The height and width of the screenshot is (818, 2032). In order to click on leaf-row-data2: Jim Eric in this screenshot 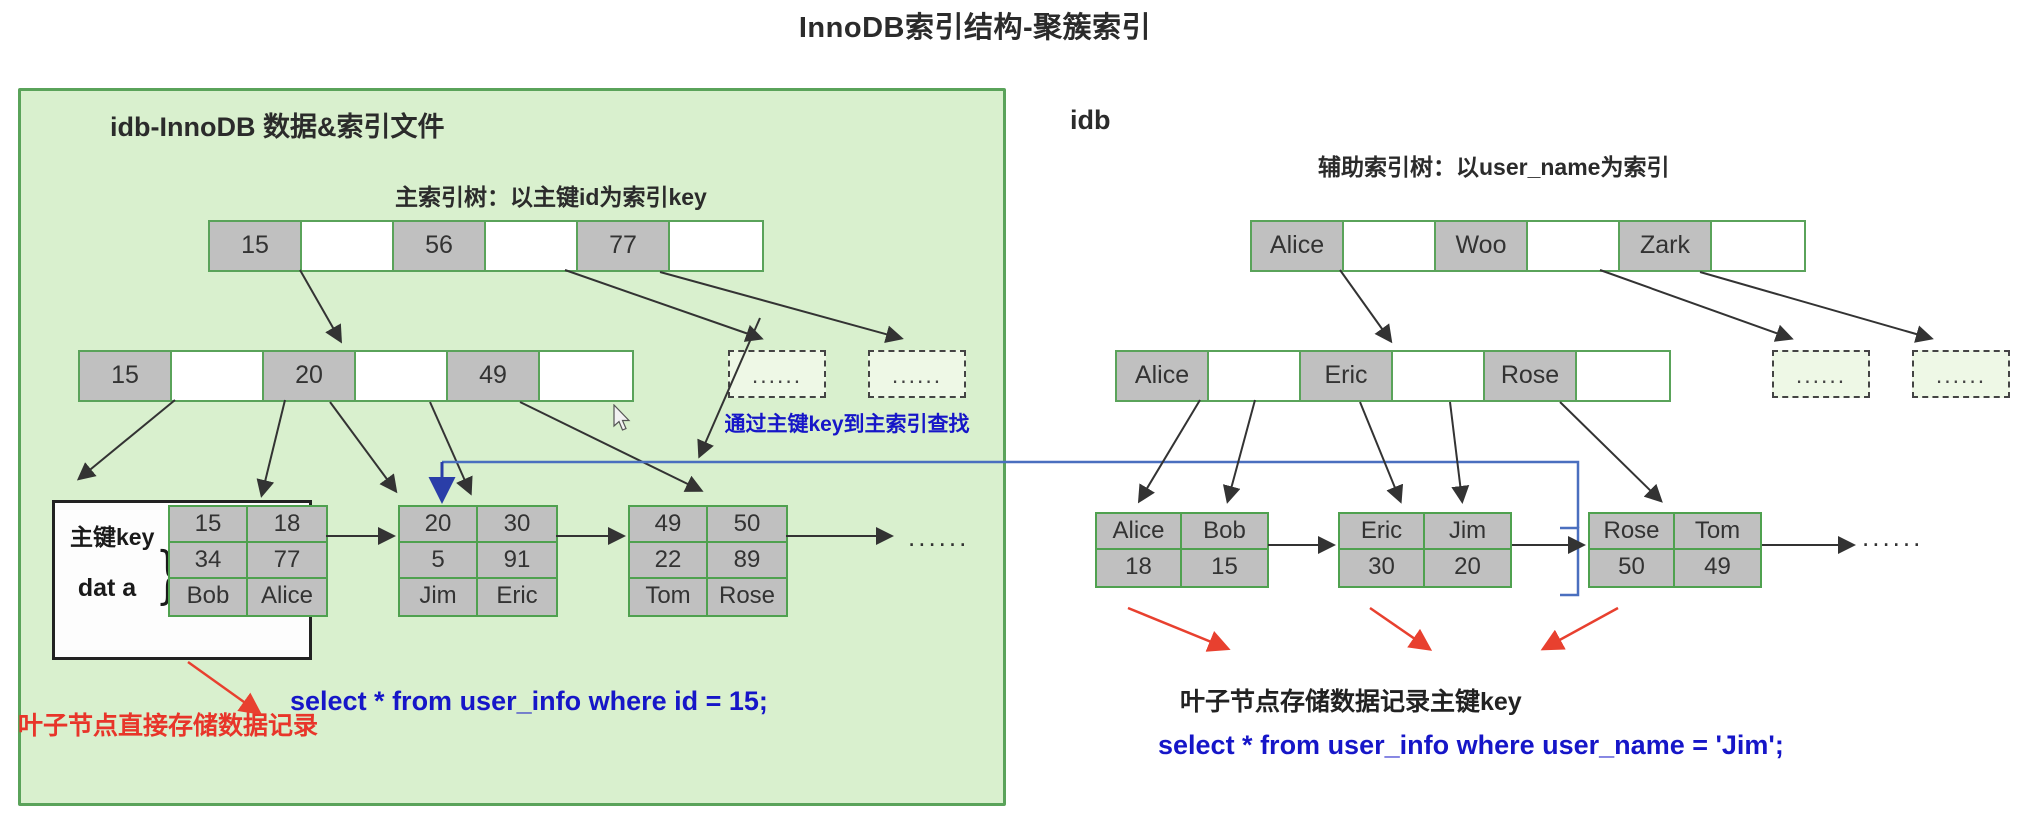, I will do `click(478, 597)`.